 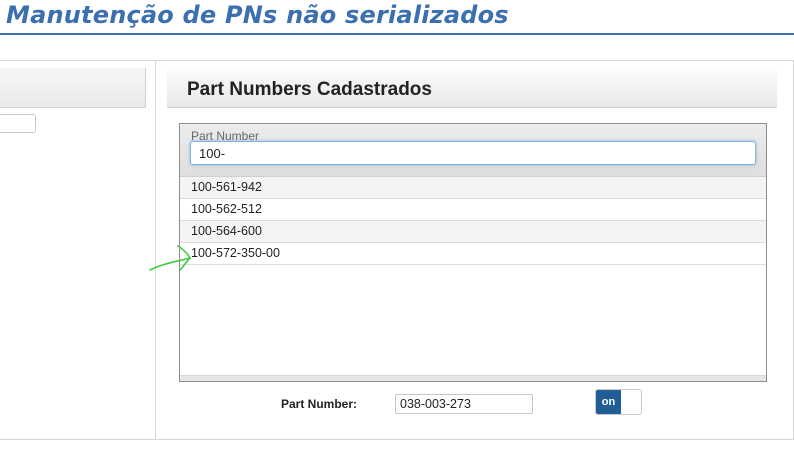 I want to click on list-search-area: Part Number, so click(x=473, y=150).